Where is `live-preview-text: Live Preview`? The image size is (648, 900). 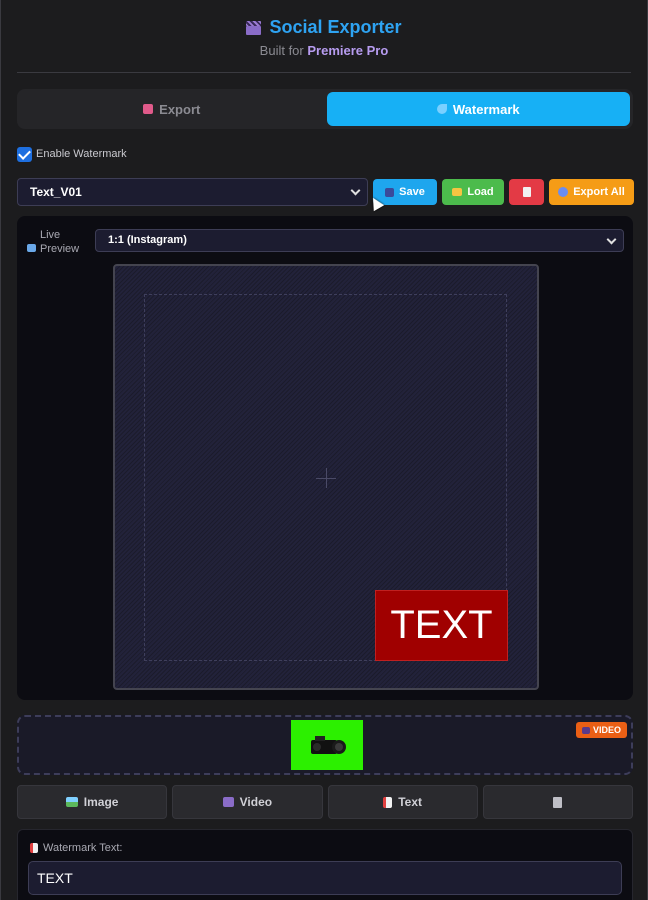 live-preview-text: Live Preview is located at coordinates (60, 242).